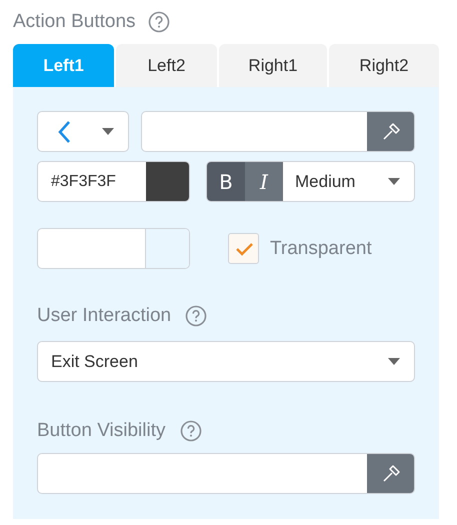 The image size is (457, 525). I want to click on icon-dropdown, so click(83, 131).